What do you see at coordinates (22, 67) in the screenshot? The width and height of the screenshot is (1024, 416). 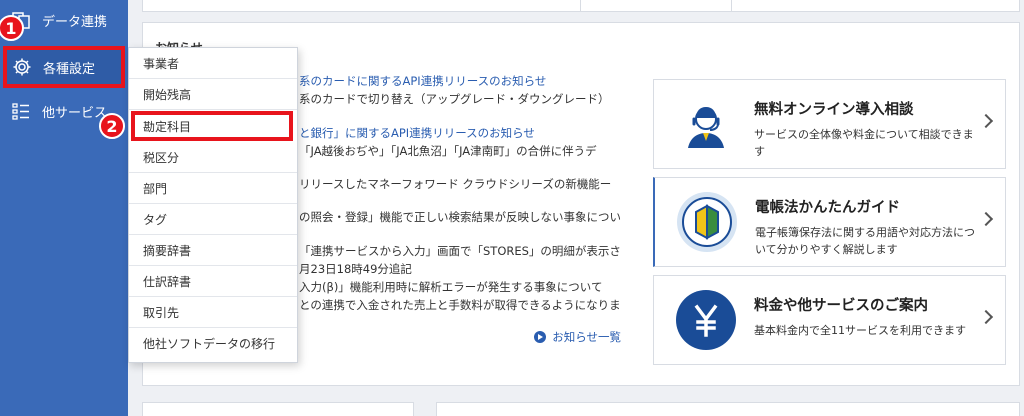 I see `gear-icon` at bounding box center [22, 67].